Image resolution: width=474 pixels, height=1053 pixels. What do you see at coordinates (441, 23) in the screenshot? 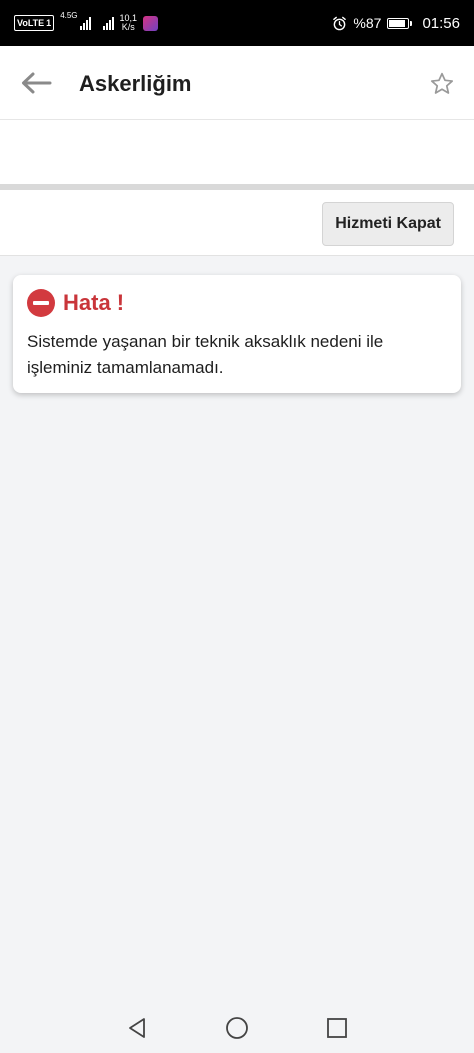
I see `clock: 01:56` at bounding box center [441, 23].